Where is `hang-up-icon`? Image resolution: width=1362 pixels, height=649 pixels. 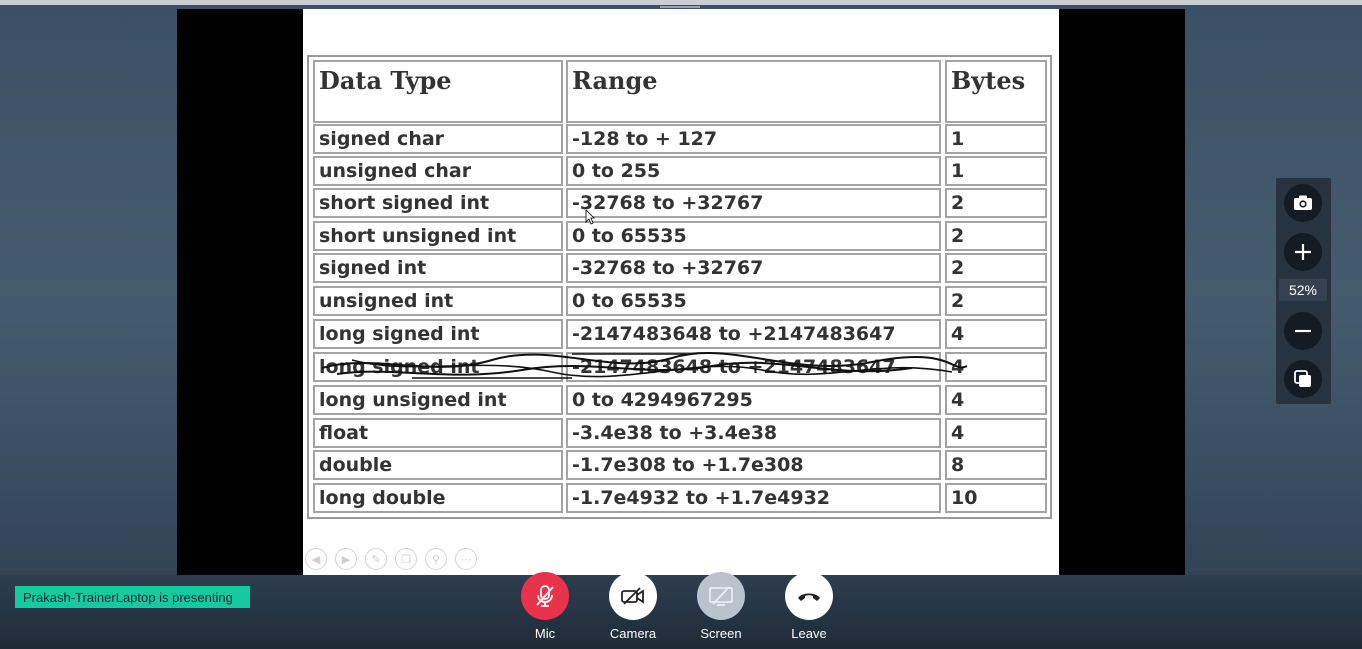
hang-up-icon is located at coordinates (809, 597).